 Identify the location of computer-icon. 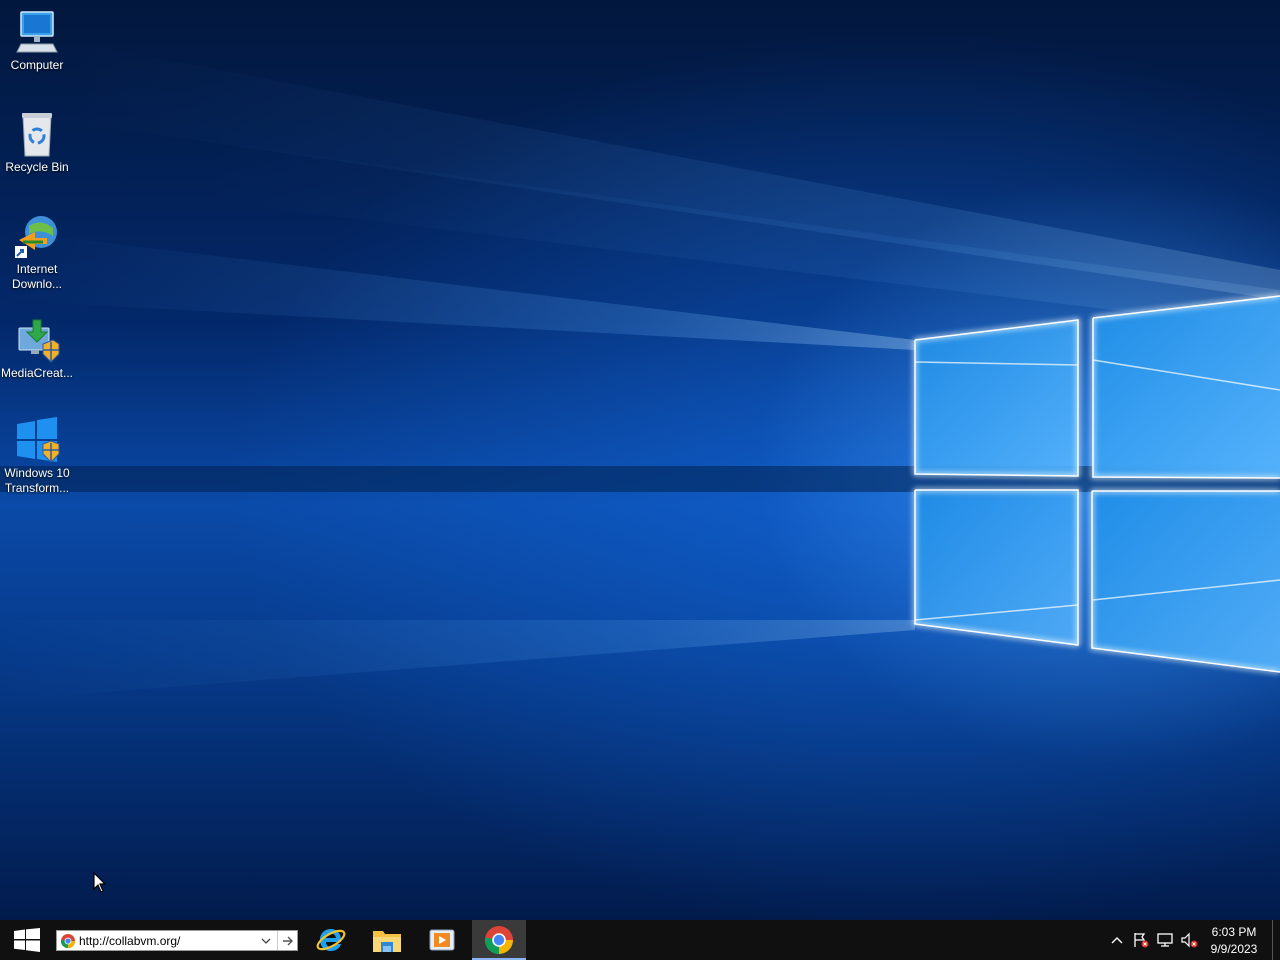
(37, 32).